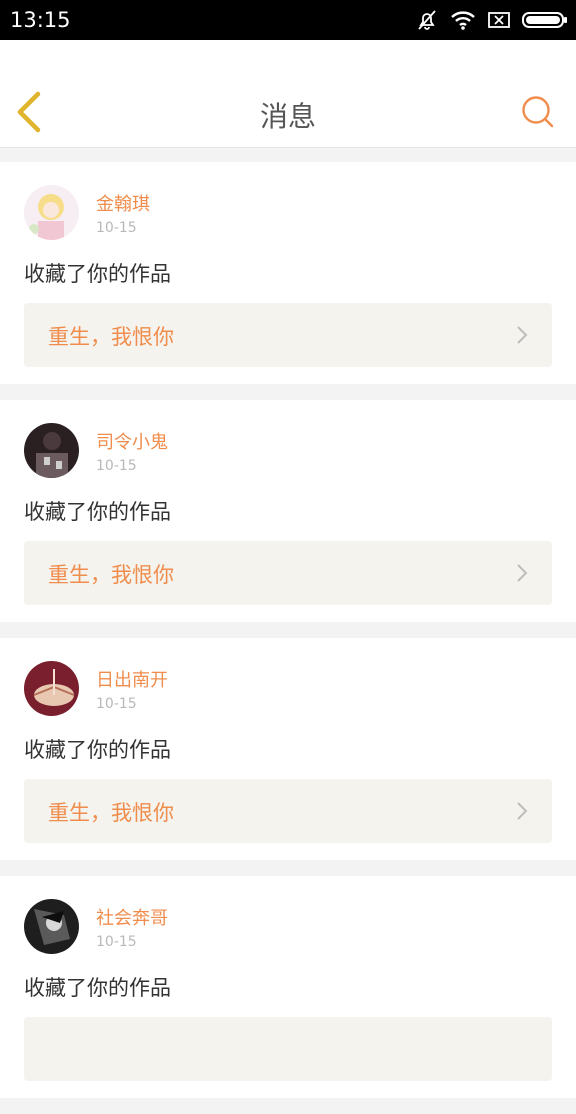  What do you see at coordinates (288, 1049) in the screenshot?
I see `work-link` at bounding box center [288, 1049].